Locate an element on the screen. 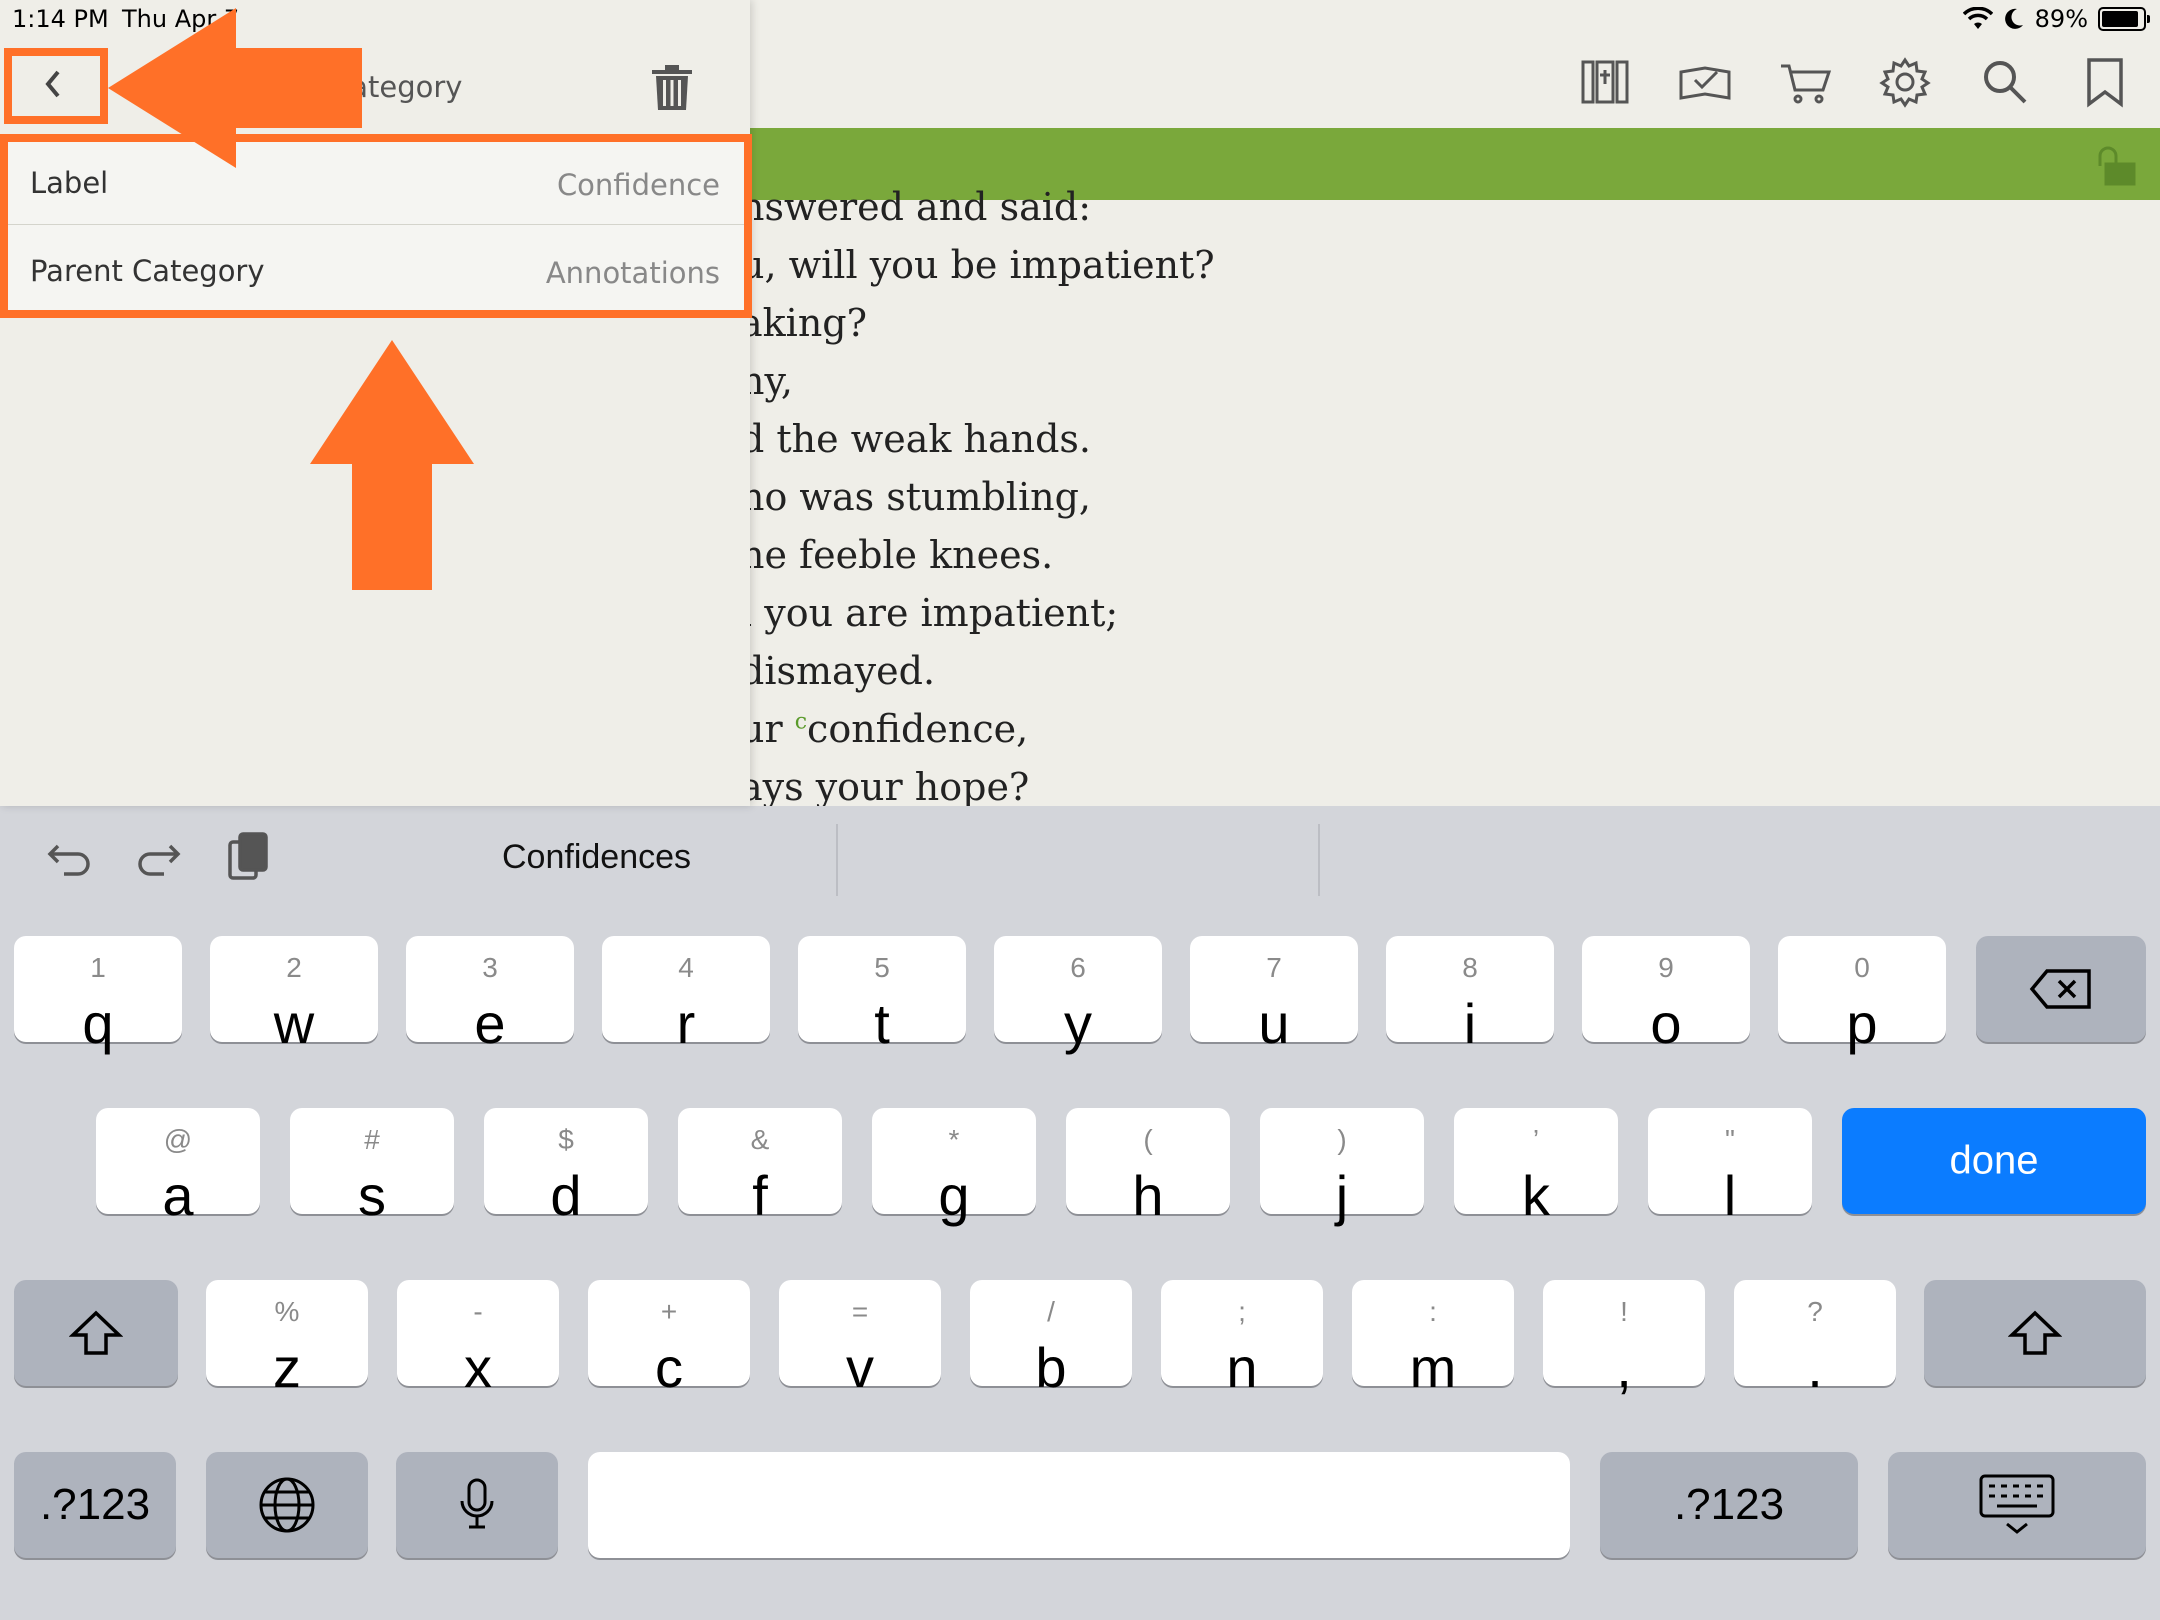 This screenshot has height=1620, width=2160. key-alt-label: 2 is located at coordinates (294, 967).